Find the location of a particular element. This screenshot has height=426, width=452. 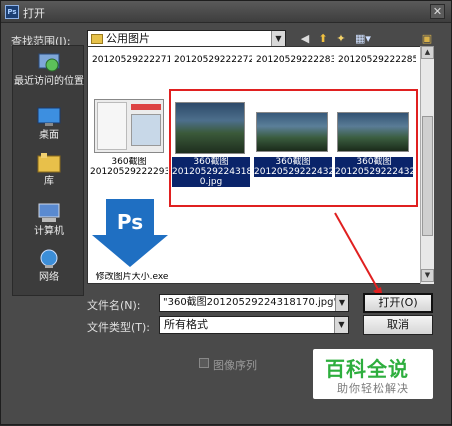

image-sequence-checkbox is located at coordinates (204, 363).